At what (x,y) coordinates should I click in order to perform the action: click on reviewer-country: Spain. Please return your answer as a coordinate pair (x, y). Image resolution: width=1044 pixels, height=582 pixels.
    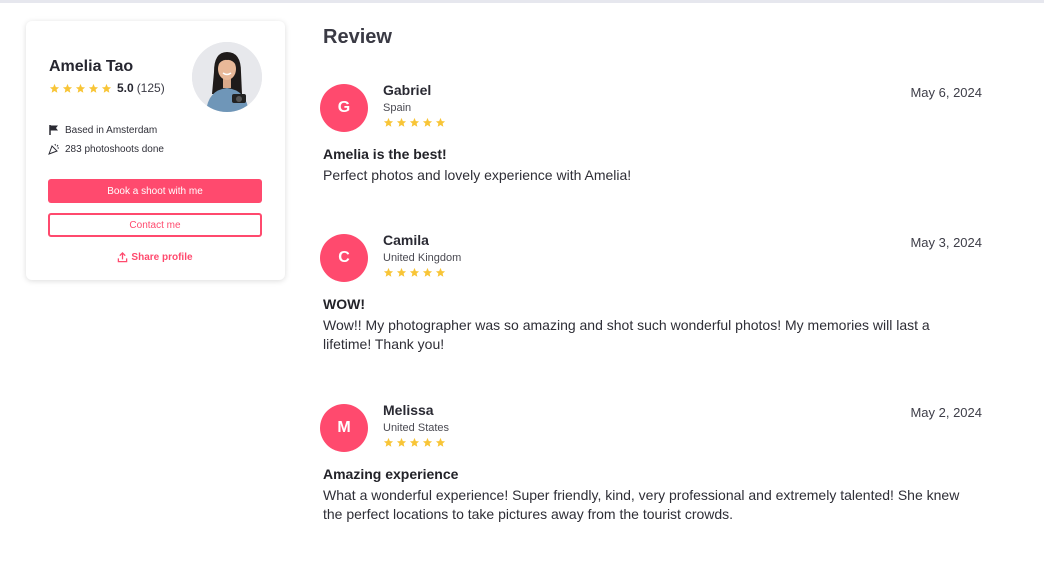
    Looking at the image, I should click on (397, 108).